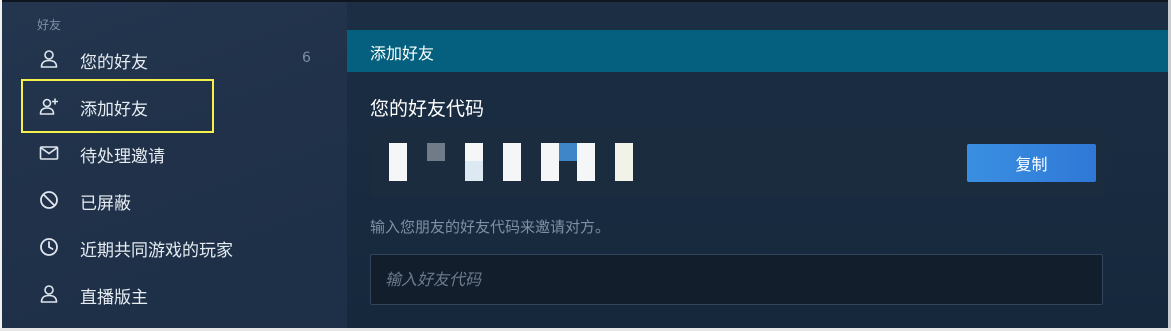  What do you see at coordinates (49, 25) in the screenshot?
I see `sidebar-section-title: 好友` at bounding box center [49, 25].